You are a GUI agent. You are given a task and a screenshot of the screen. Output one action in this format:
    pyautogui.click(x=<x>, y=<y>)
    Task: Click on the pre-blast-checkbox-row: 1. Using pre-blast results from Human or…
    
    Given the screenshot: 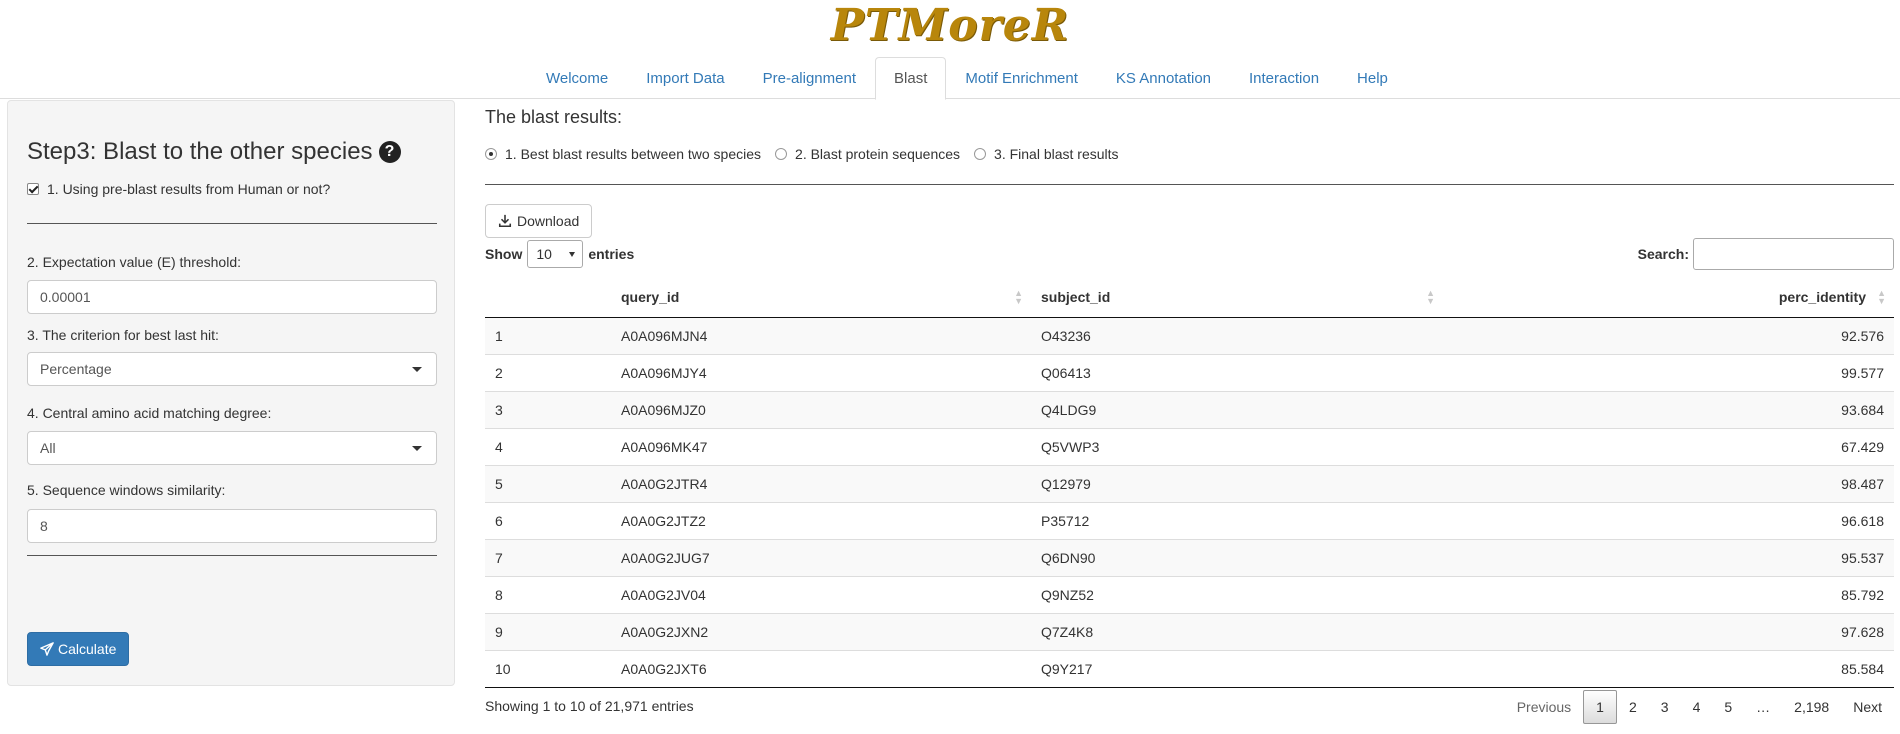 What is the action you would take?
    pyautogui.click(x=178, y=189)
    